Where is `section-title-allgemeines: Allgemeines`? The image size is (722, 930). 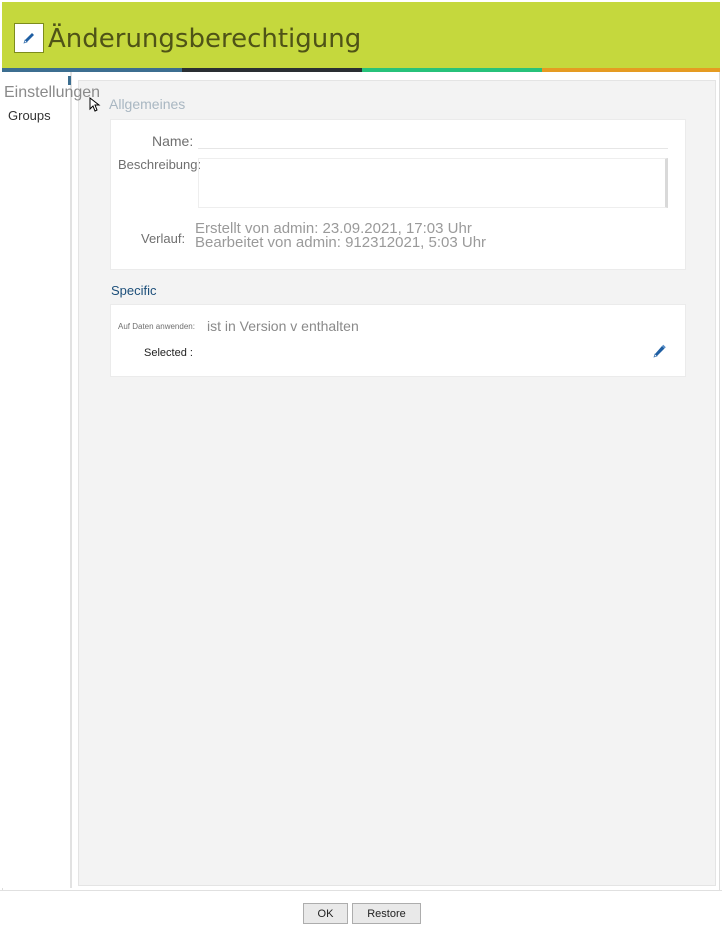 section-title-allgemeines: Allgemeines is located at coordinates (147, 104).